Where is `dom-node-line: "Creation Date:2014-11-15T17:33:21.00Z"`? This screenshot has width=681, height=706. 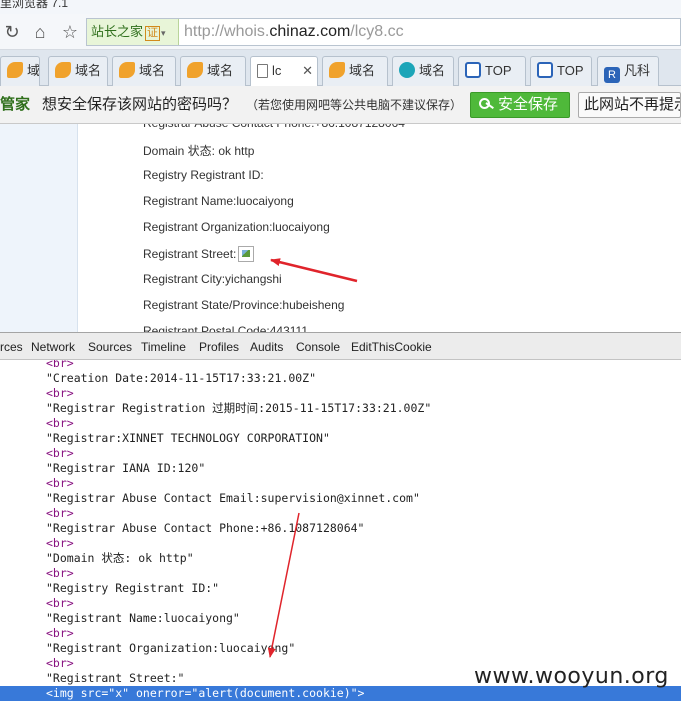
dom-node-line: "Creation Date:2014-11-15T17:33:21.00Z" is located at coordinates (181, 378).